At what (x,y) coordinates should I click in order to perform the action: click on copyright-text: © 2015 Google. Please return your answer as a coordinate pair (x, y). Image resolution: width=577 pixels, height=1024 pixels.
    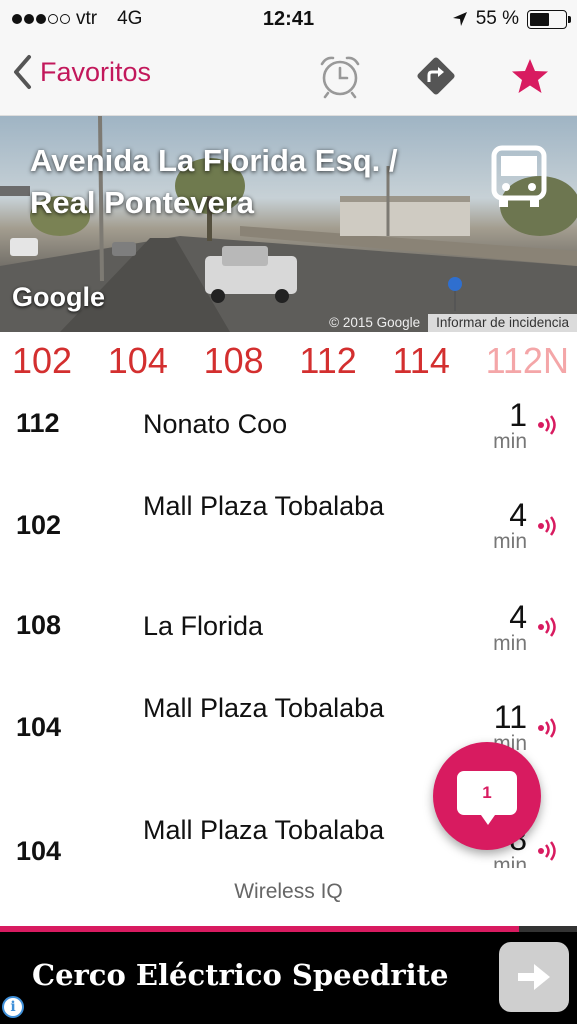
    Looking at the image, I should click on (375, 322).